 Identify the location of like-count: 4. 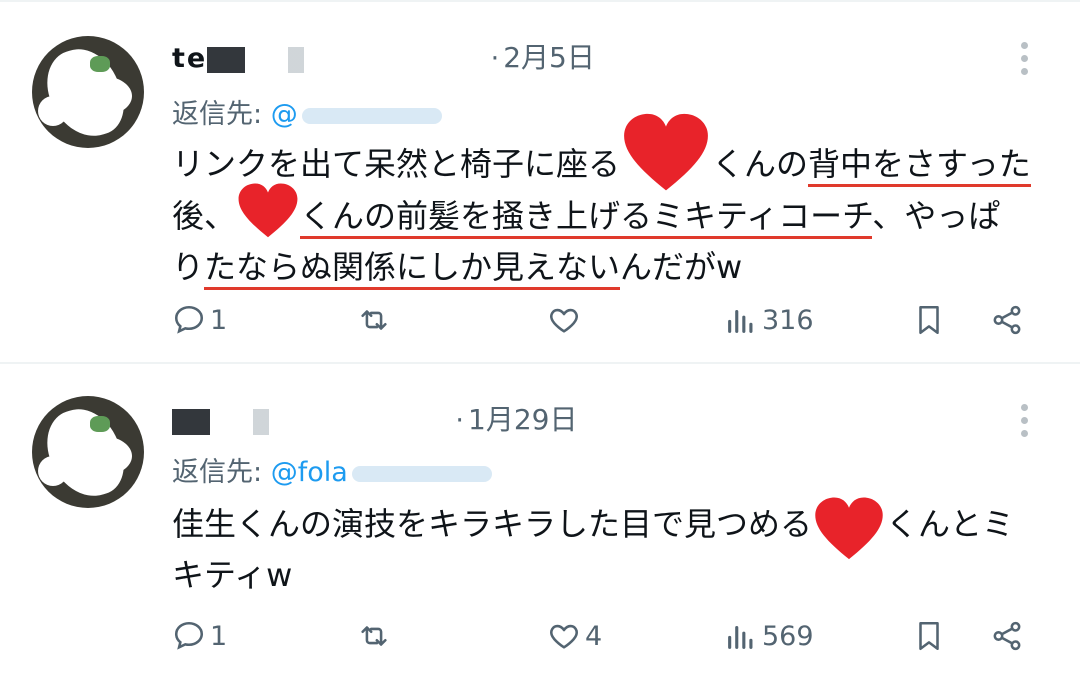
(594, 636).